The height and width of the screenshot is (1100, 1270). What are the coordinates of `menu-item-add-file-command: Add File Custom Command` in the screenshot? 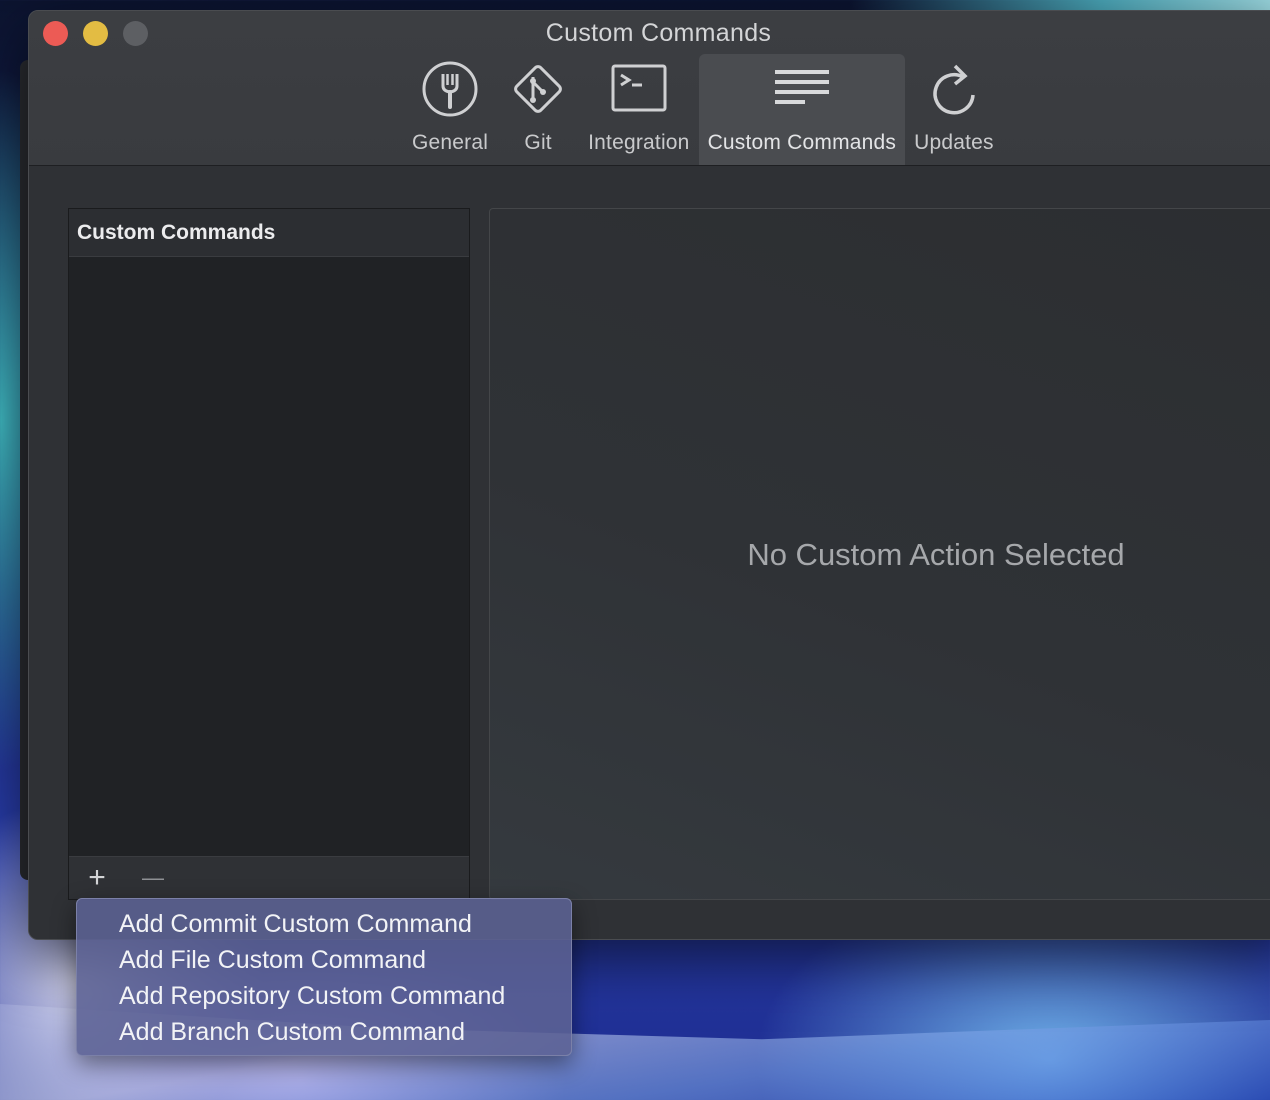 It's located at (324, 960).